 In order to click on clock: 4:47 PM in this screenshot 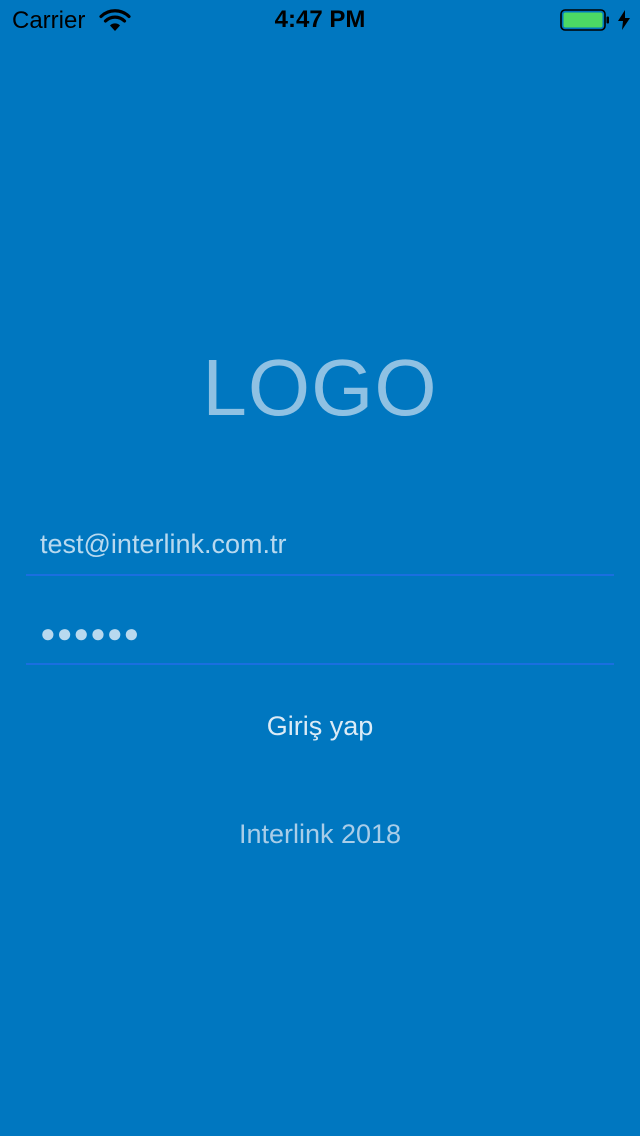, I will do `click(320, 19)`.